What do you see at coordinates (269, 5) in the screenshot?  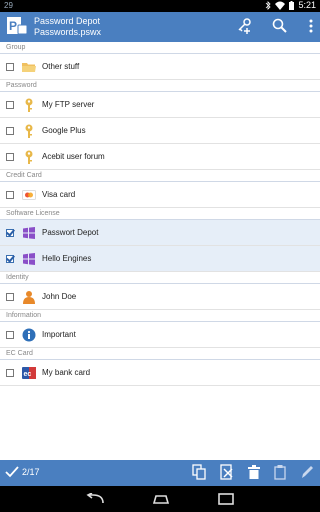 I see `bluetooth-icon` at bounding box center [269, 5].